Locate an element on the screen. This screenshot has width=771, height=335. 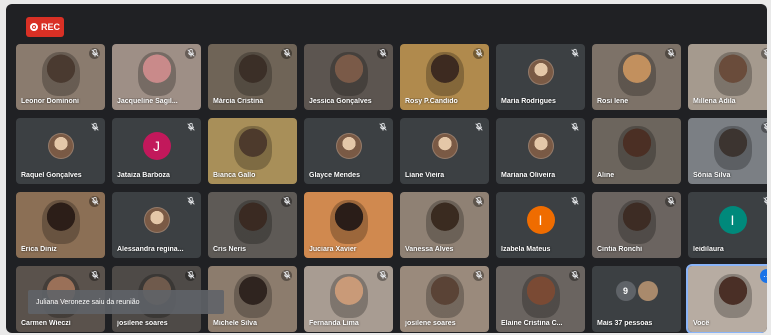
more-participants-avatars: 9 is located at coordinates (636, 291).